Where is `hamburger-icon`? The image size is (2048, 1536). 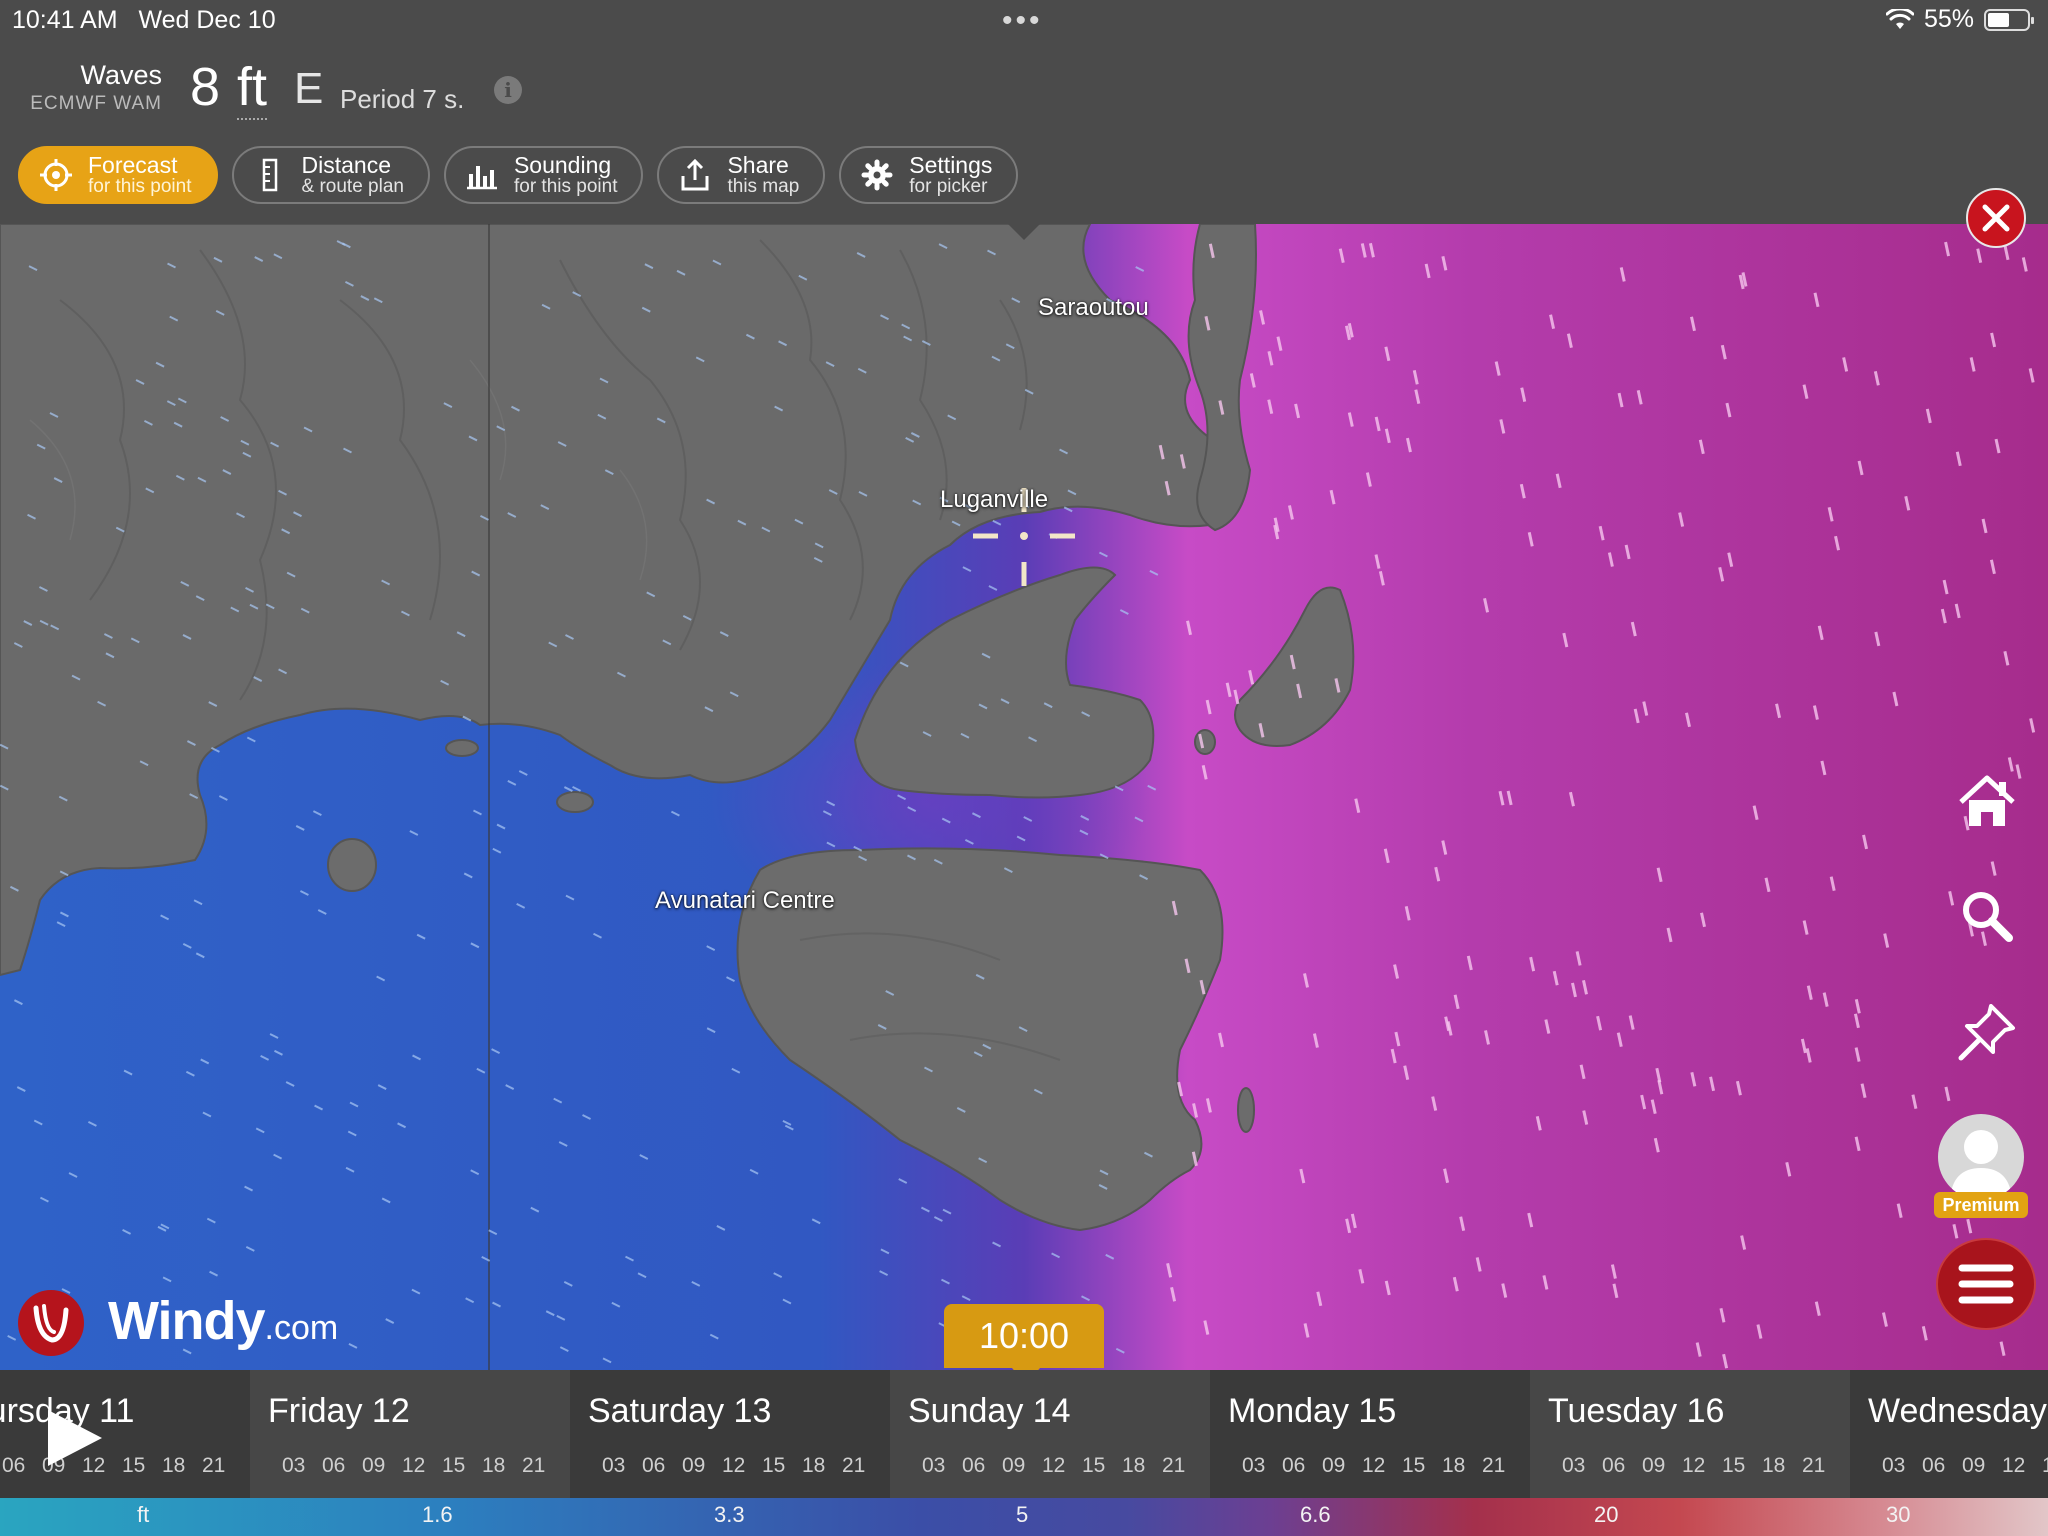
hamburger-icon is located at coordinates (1986, 1284).